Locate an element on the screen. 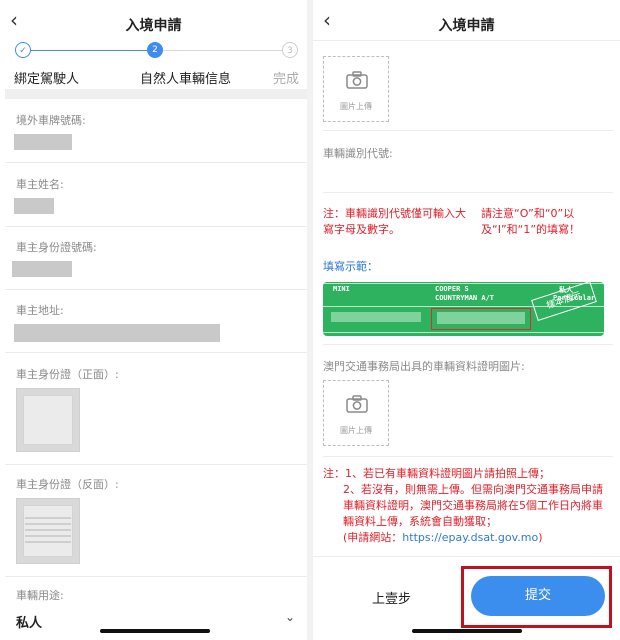  step-label-complete: 完成 is located at coordinates (286, 79).